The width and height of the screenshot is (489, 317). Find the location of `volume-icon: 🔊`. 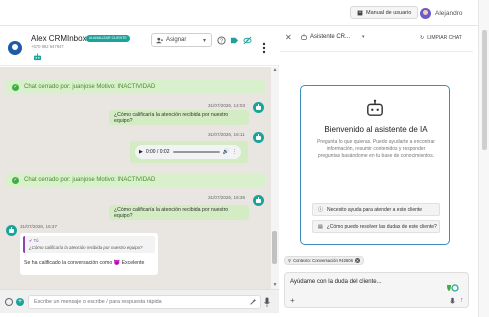

volume-icon: 🔊 is located at coordinates (226, 152).